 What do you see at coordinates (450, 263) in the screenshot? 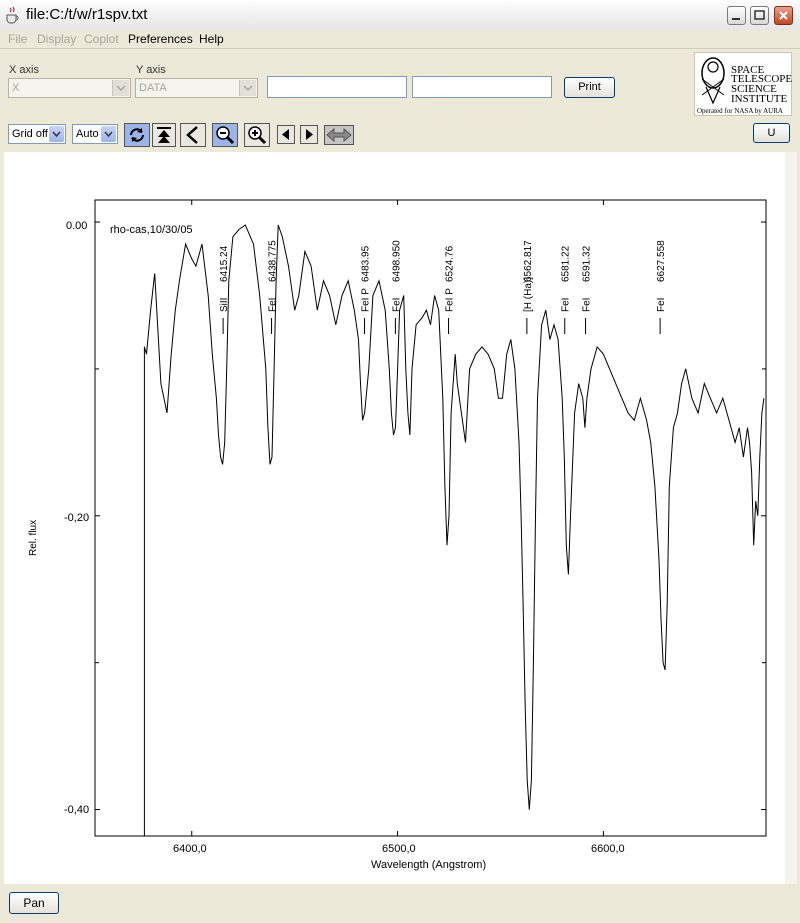
I see `line-id-wavelength: 6524.76` at bounding box center [450, 263].